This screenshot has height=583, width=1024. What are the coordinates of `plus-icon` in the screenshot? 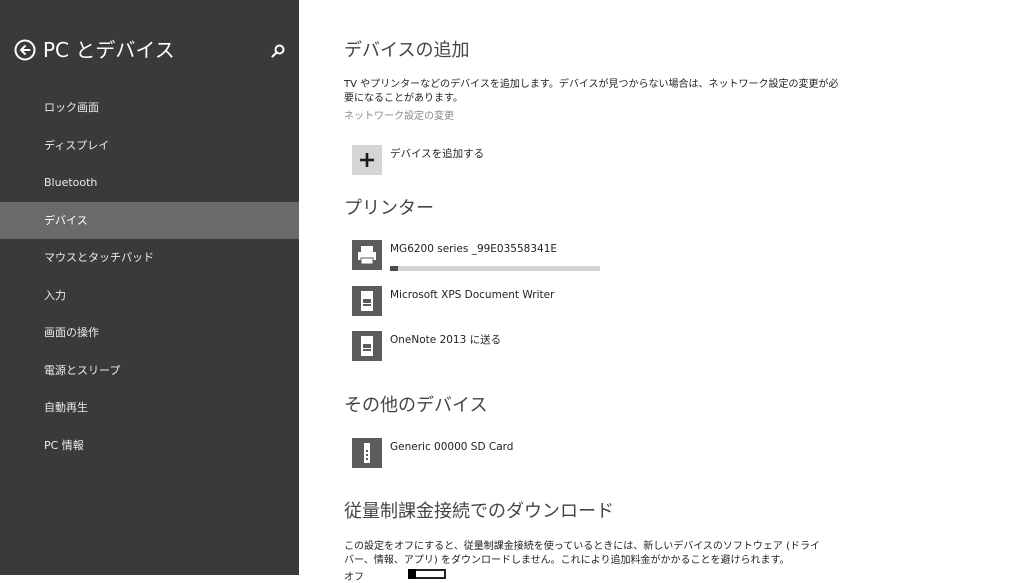 It's located at (367, 160).